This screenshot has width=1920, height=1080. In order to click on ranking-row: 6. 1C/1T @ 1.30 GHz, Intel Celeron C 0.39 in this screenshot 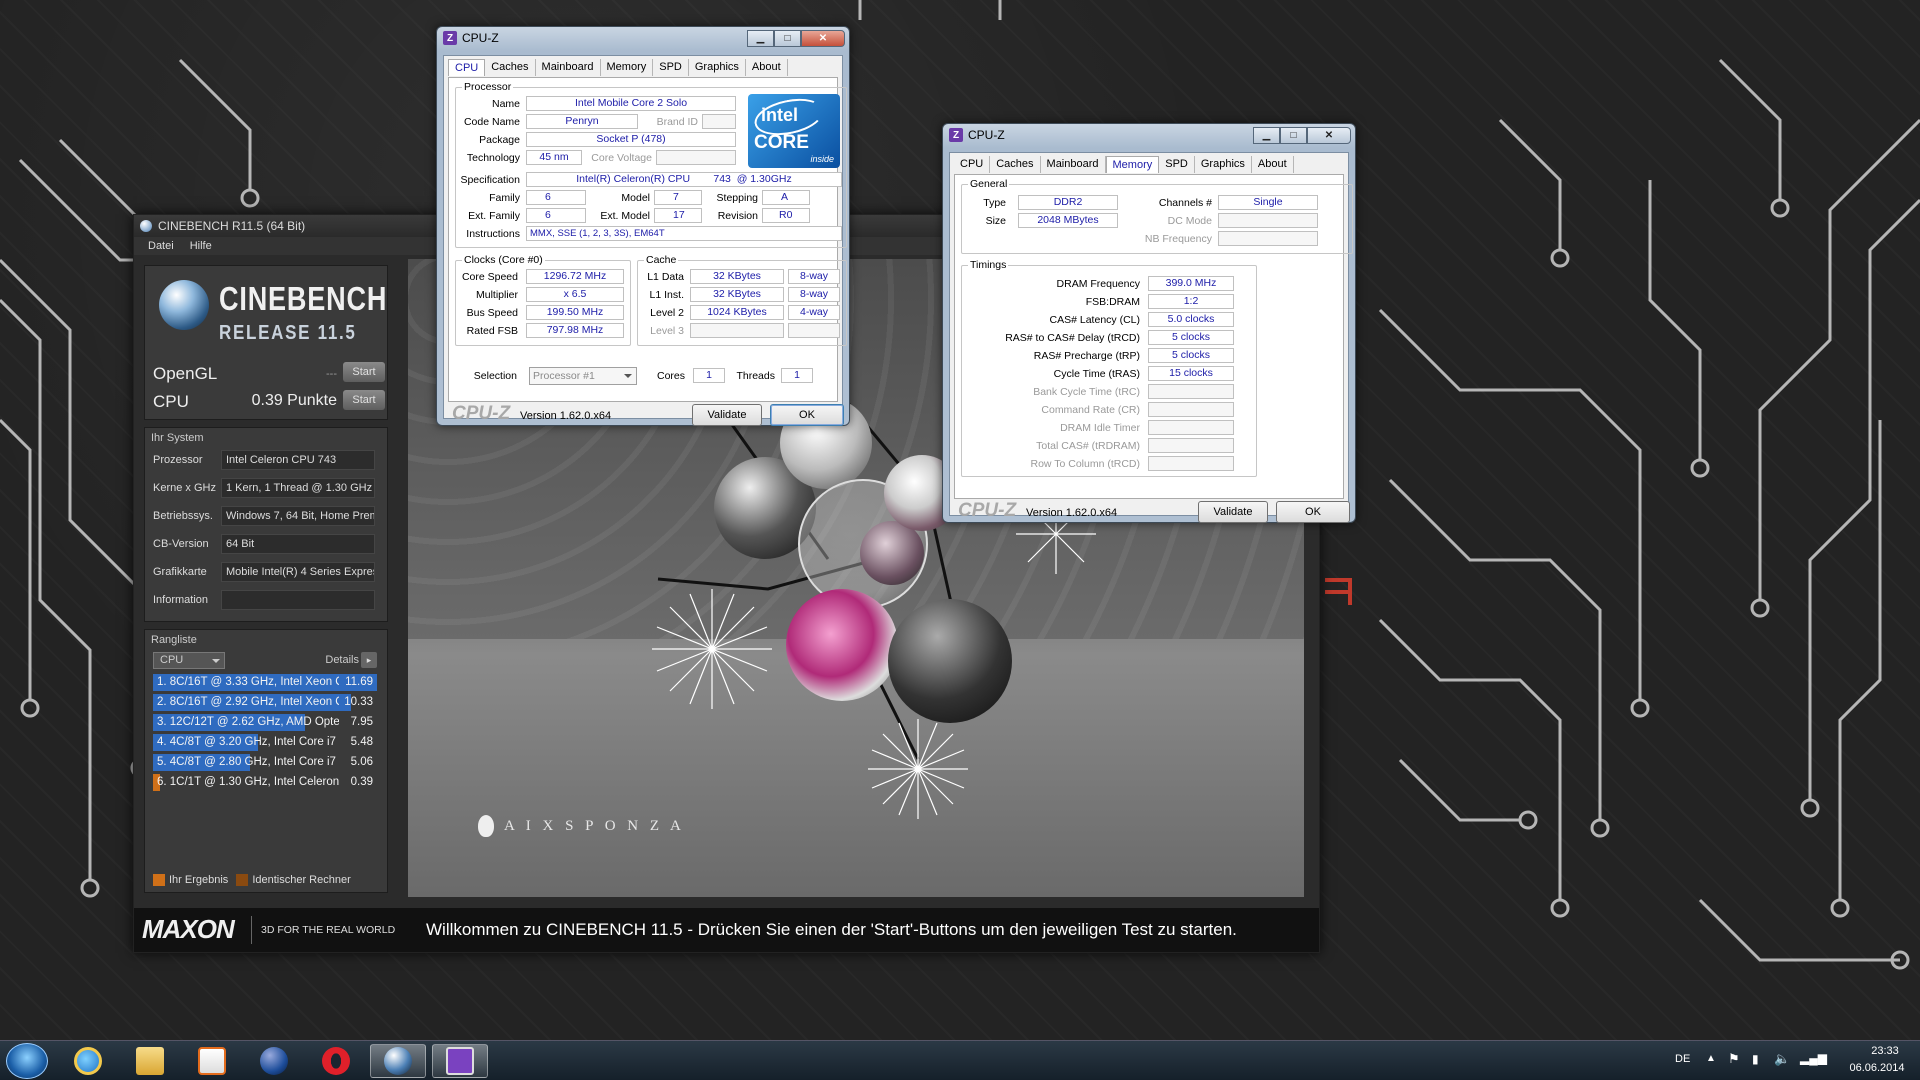, I will do `click(265, 782)`.